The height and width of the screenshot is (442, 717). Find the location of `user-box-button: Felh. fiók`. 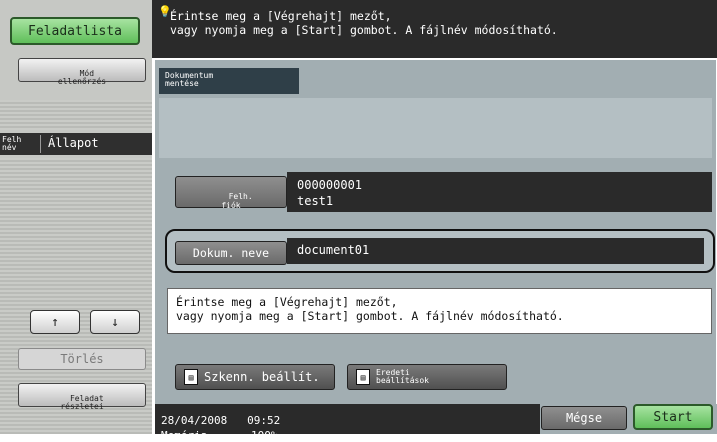

user-box-button: Felh. fiók is located at coordinates (231, 193).